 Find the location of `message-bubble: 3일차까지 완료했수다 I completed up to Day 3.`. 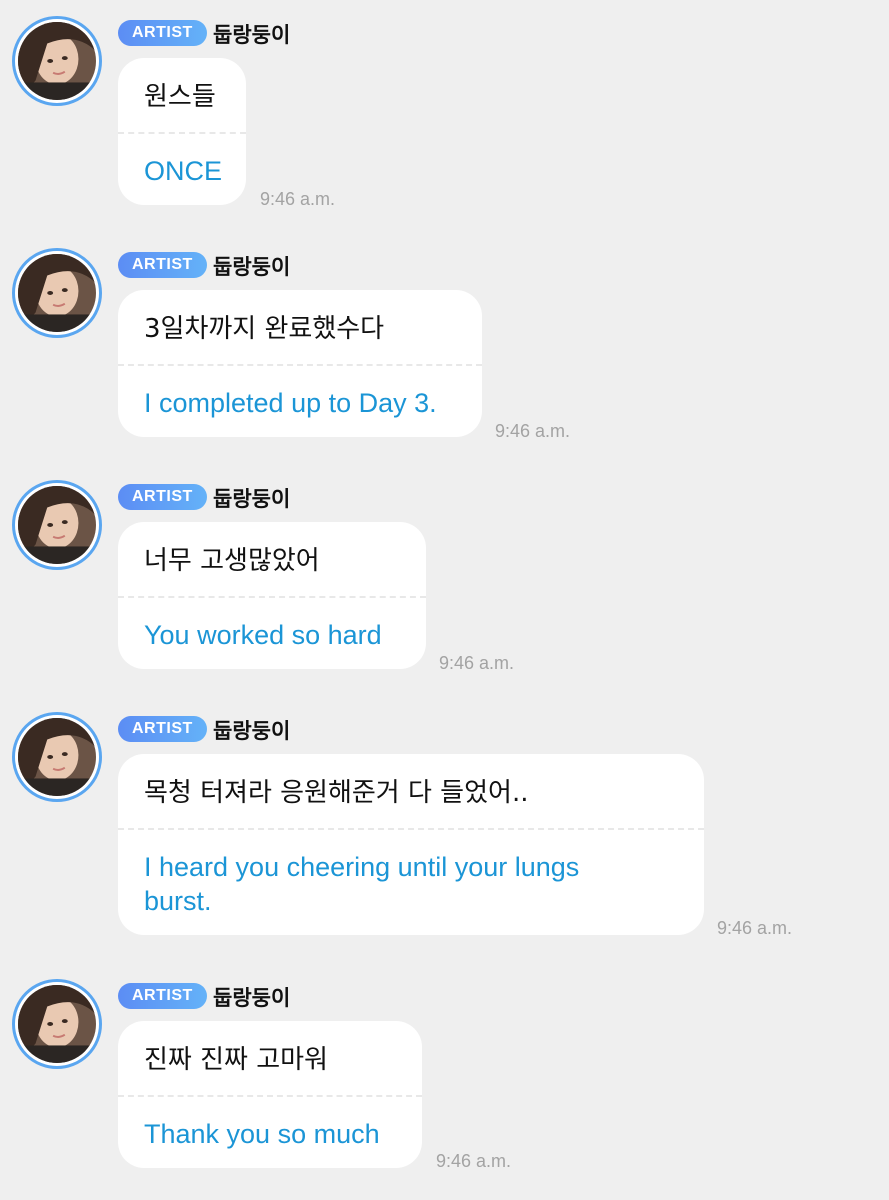

message-bubble: 3일차까지 완료했수다 I completed up to Day 3. is located at coordinates (300, 363).